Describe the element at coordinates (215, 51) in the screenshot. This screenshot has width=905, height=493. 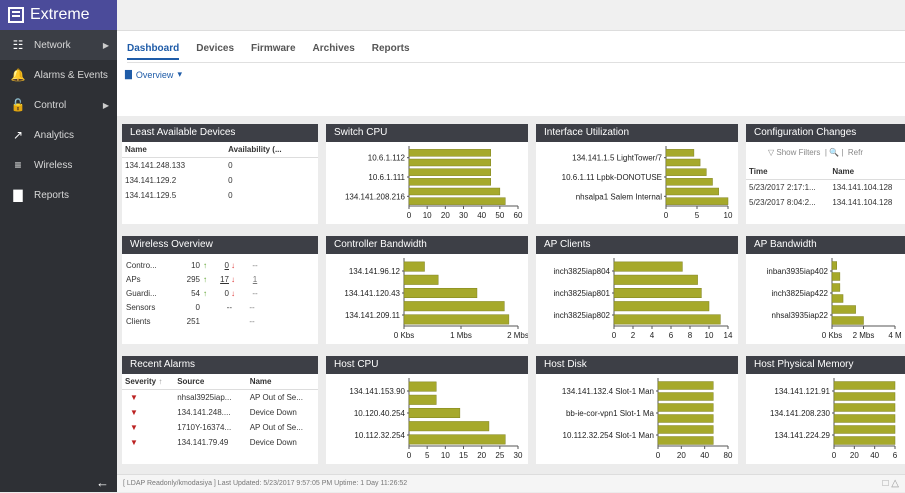
I see `tab-devices: Devices` at that location.